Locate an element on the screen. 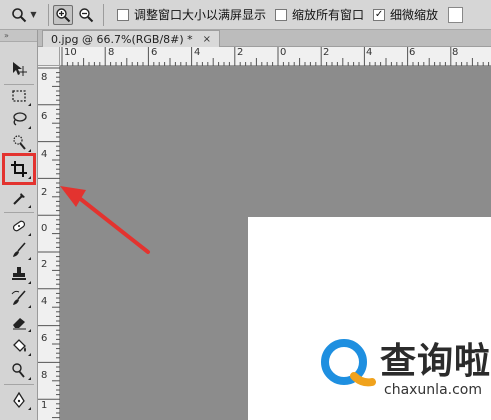 This screenshot has width=491, height=420. eyedropper-icon is located at coordinates (19, 199).